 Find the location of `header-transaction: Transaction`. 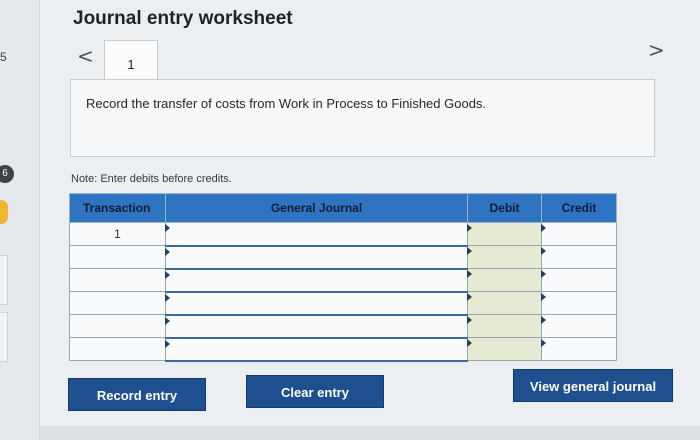

header-transaction: Transaction is located at coordinates (117, 208).